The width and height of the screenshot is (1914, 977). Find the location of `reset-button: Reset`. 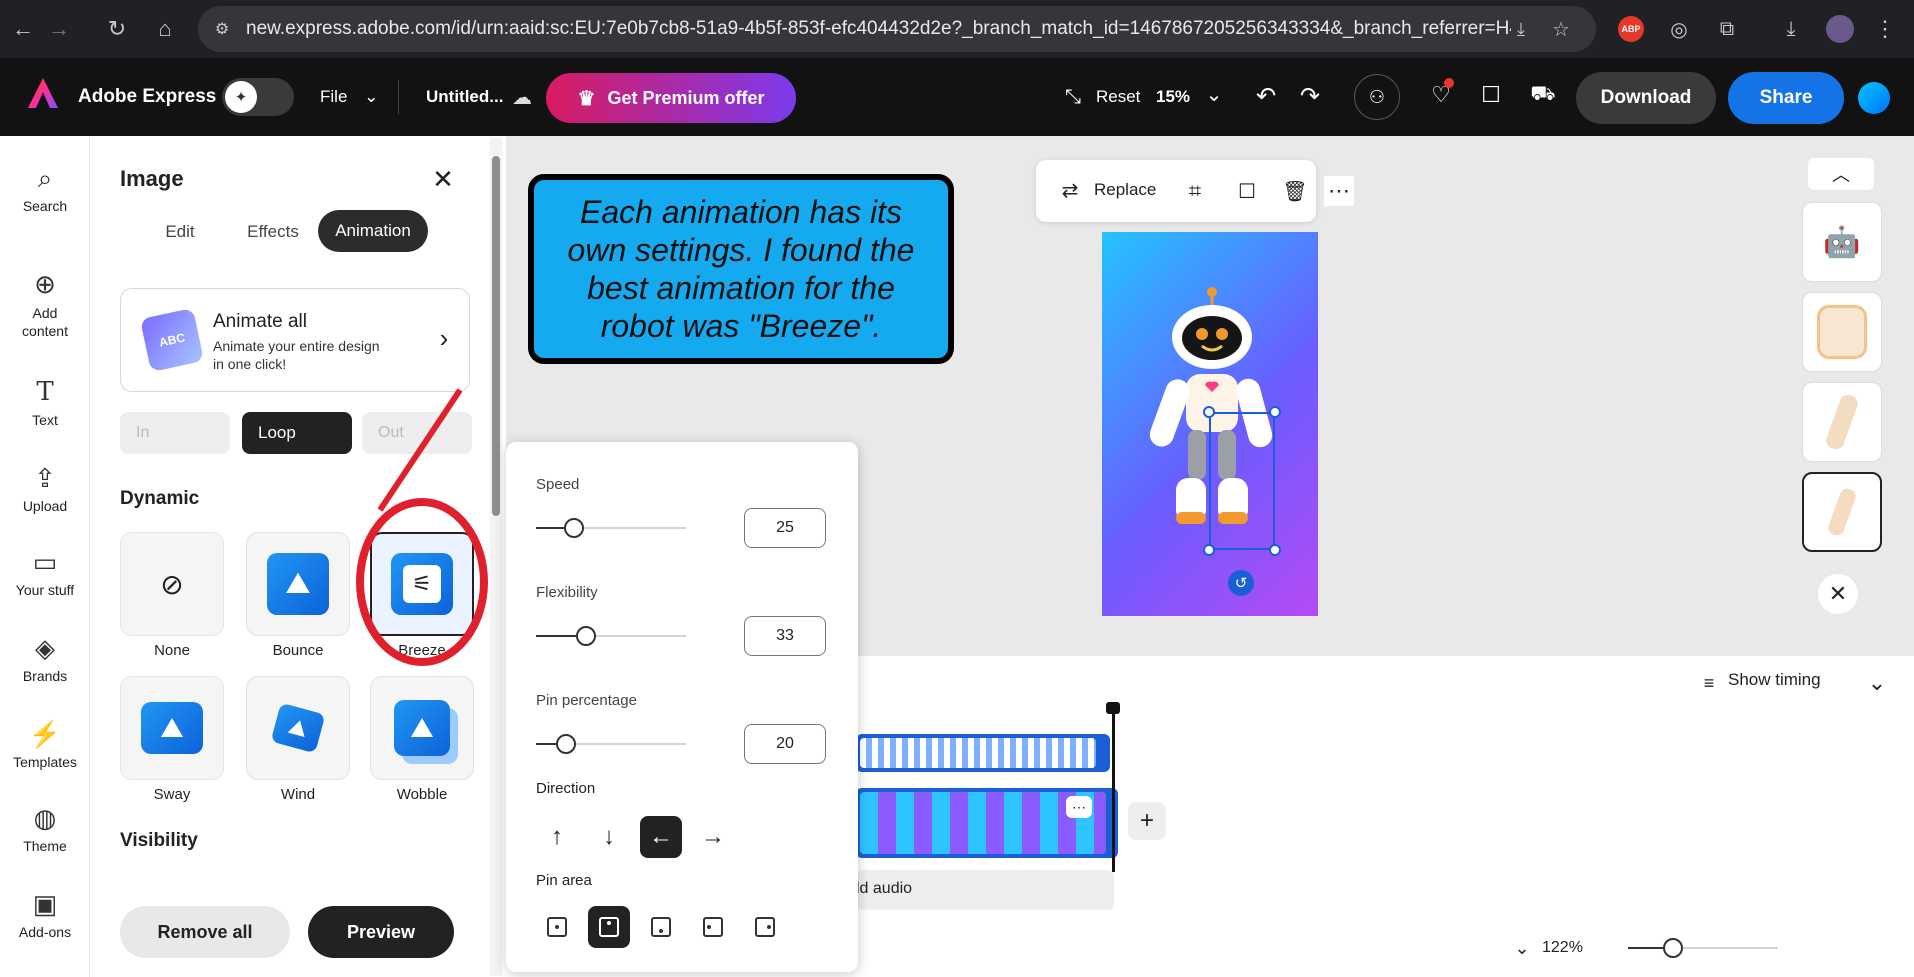

reset-button: Reset is located at coordinates (1118, 97).